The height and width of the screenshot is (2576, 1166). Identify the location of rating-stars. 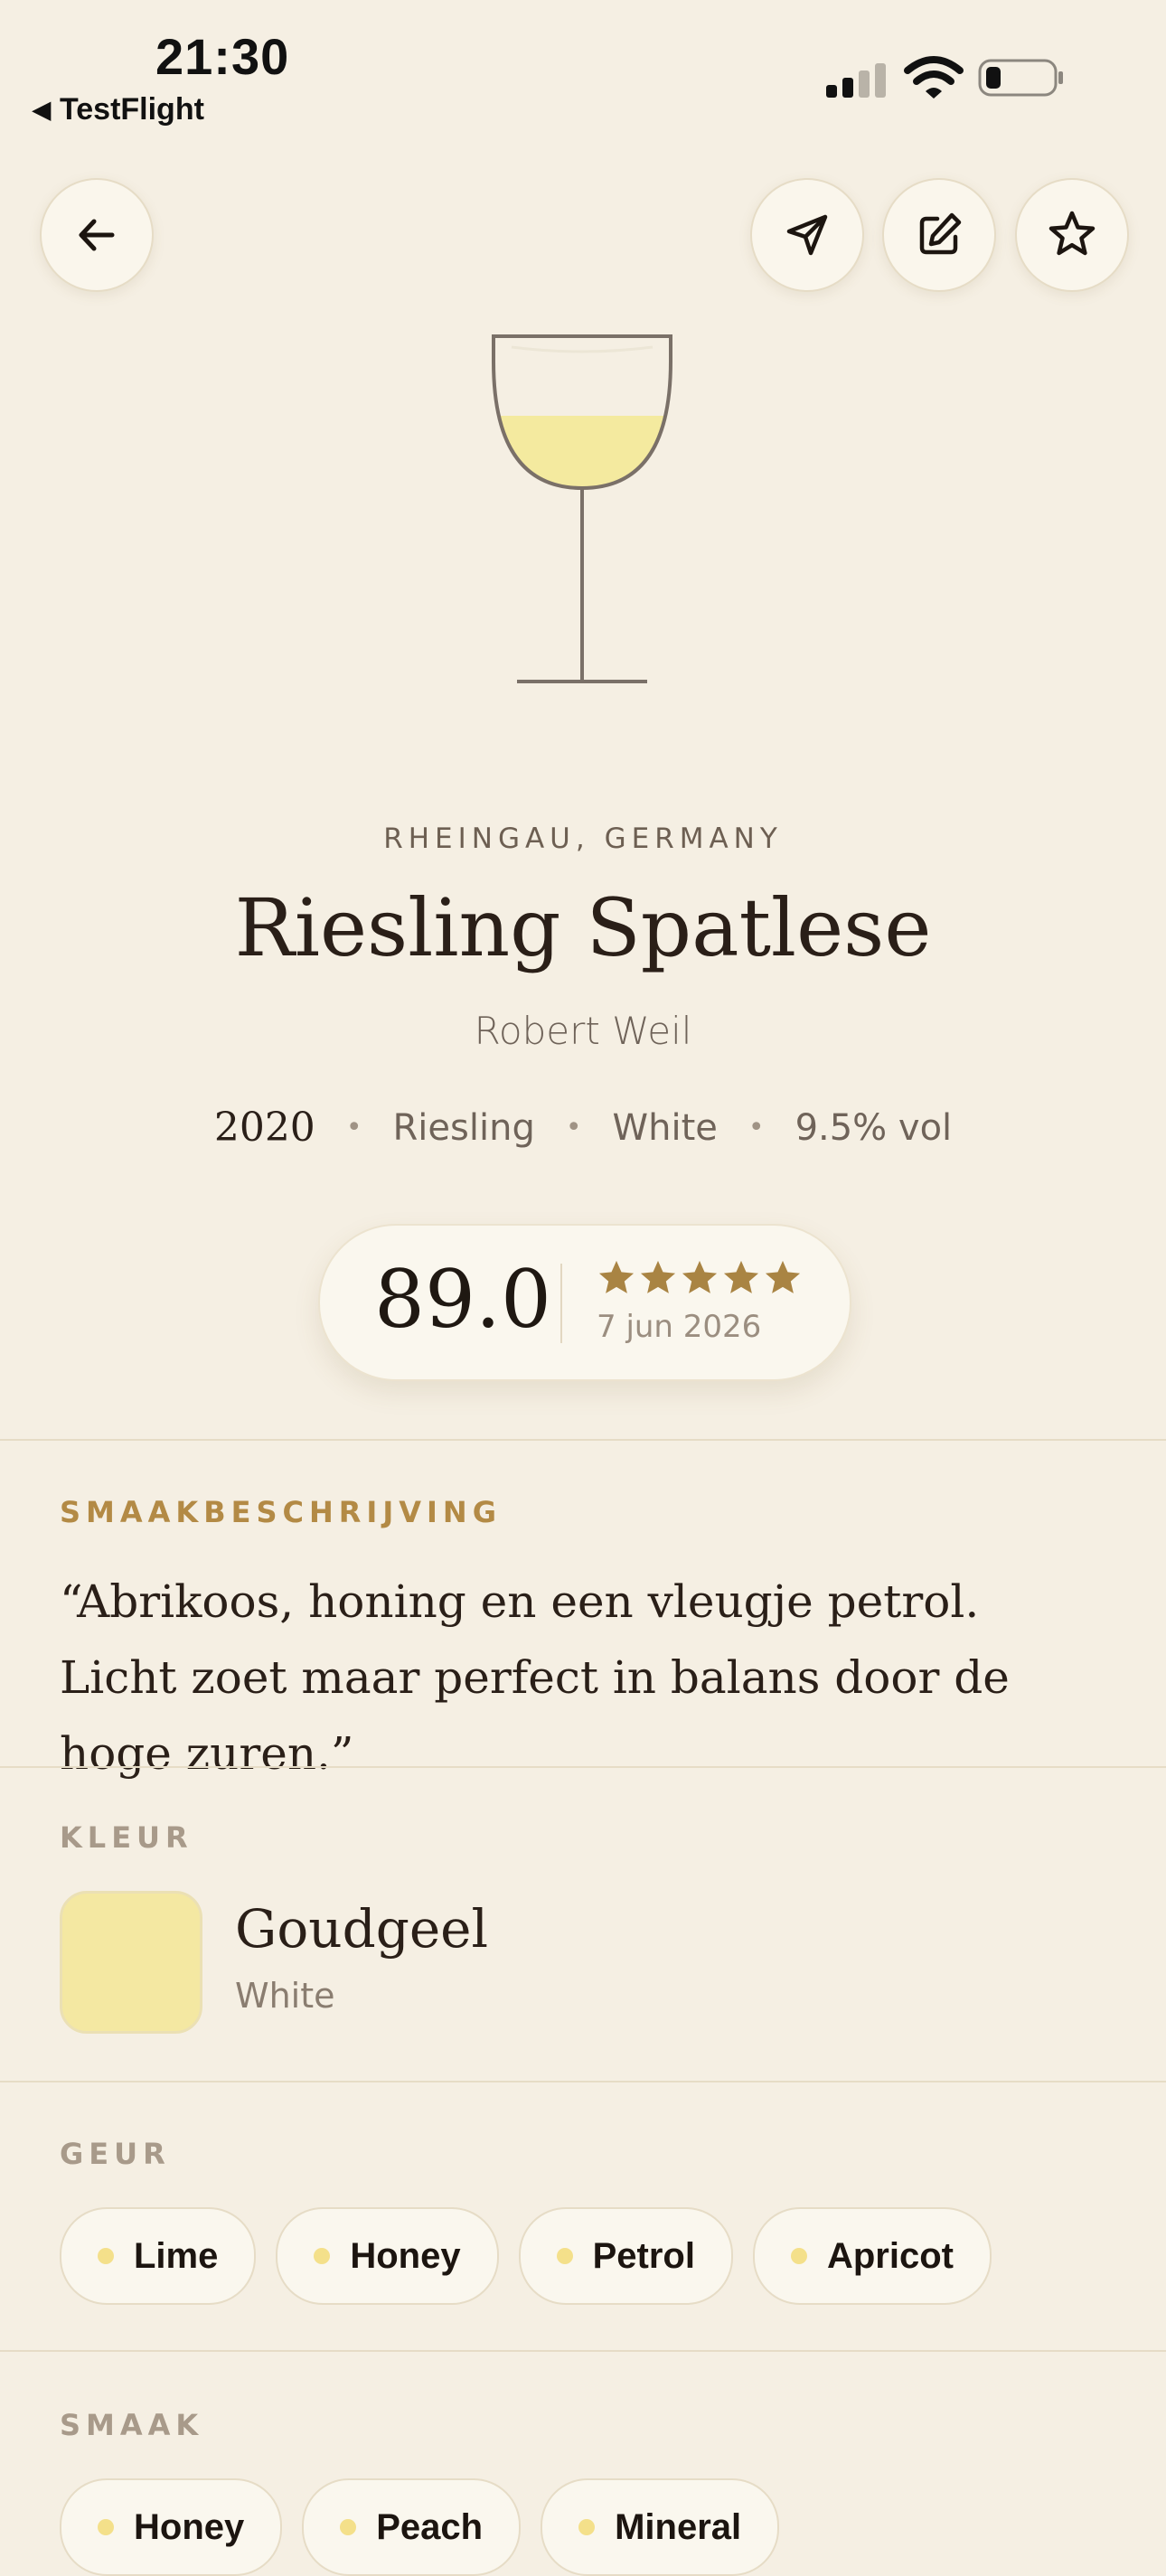
(700, 1278).